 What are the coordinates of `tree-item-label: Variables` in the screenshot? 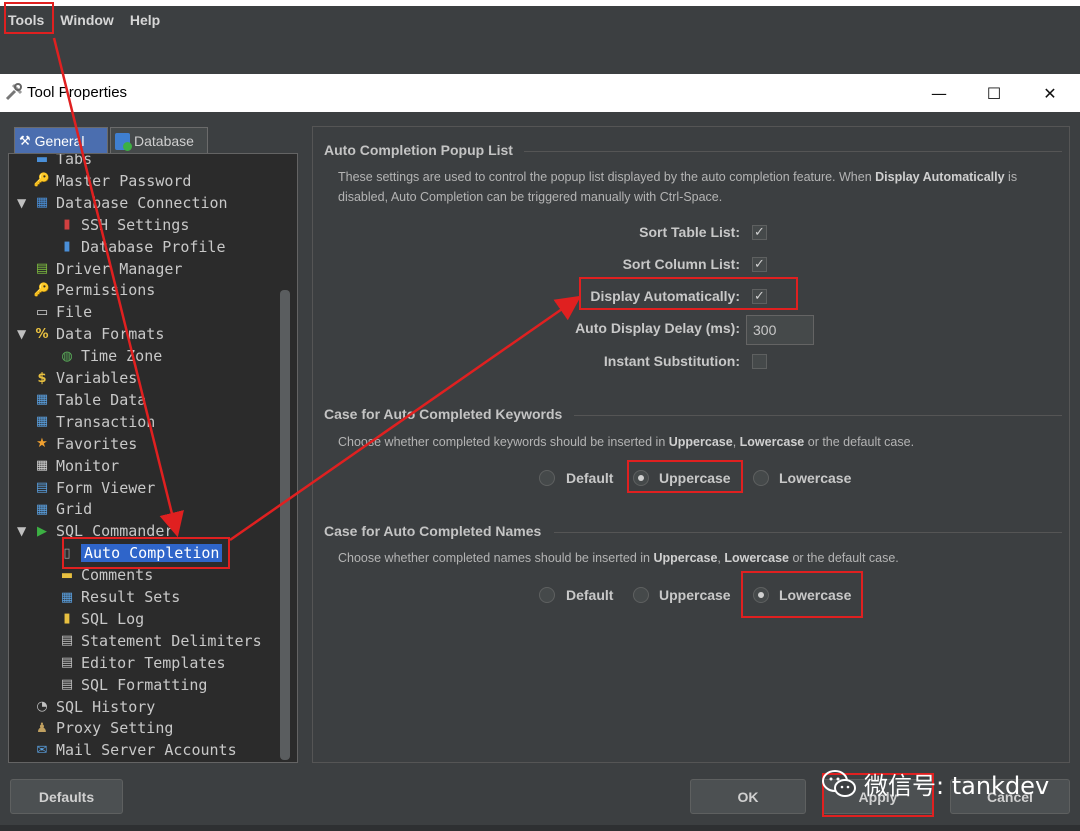 It's located at (97, 378).